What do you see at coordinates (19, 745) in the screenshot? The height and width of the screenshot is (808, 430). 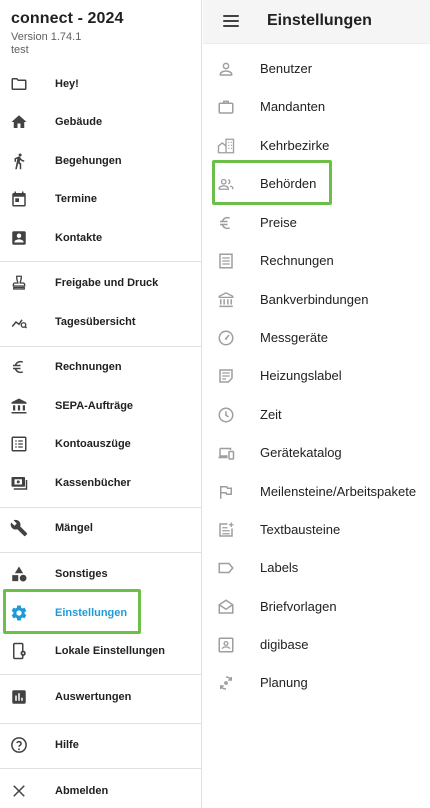 I see `help-icon` at bounding box center [19, 745].